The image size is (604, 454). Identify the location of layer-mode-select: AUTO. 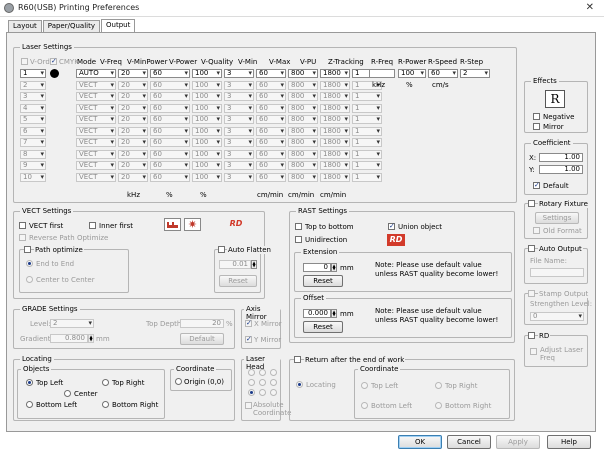
(96, 73).